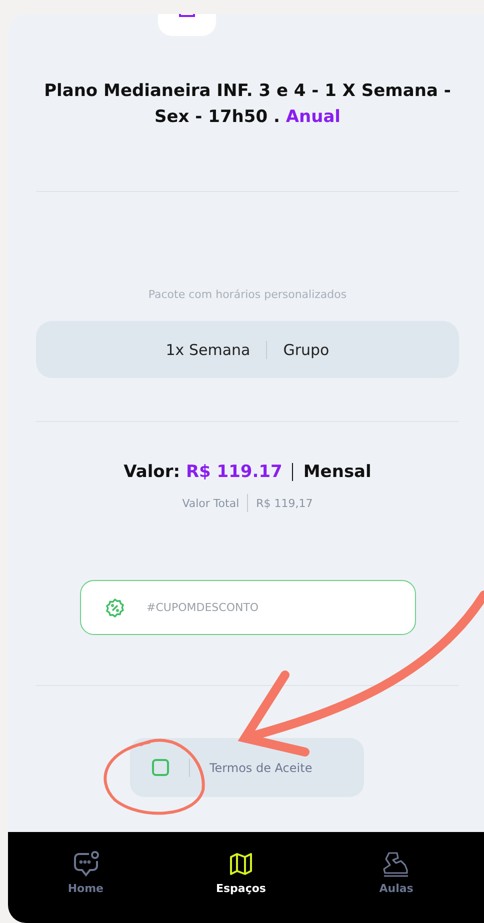 Image resolution: width=484 pixels, height=923 pixels. What do you see at coordinates (211, 503) in the screenshot?
I see `total-label: Valor Total` at bounding box center [211, 503].